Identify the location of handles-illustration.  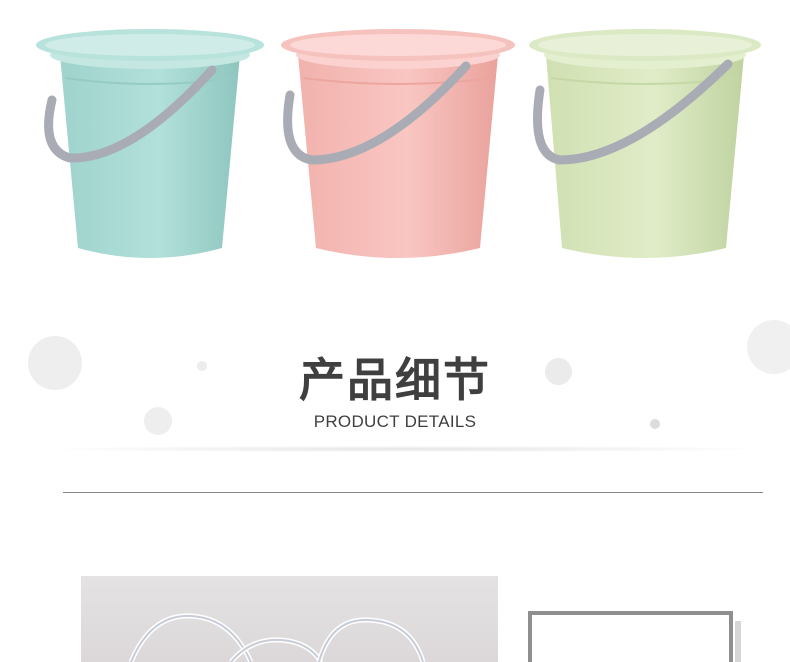
(277, 637).